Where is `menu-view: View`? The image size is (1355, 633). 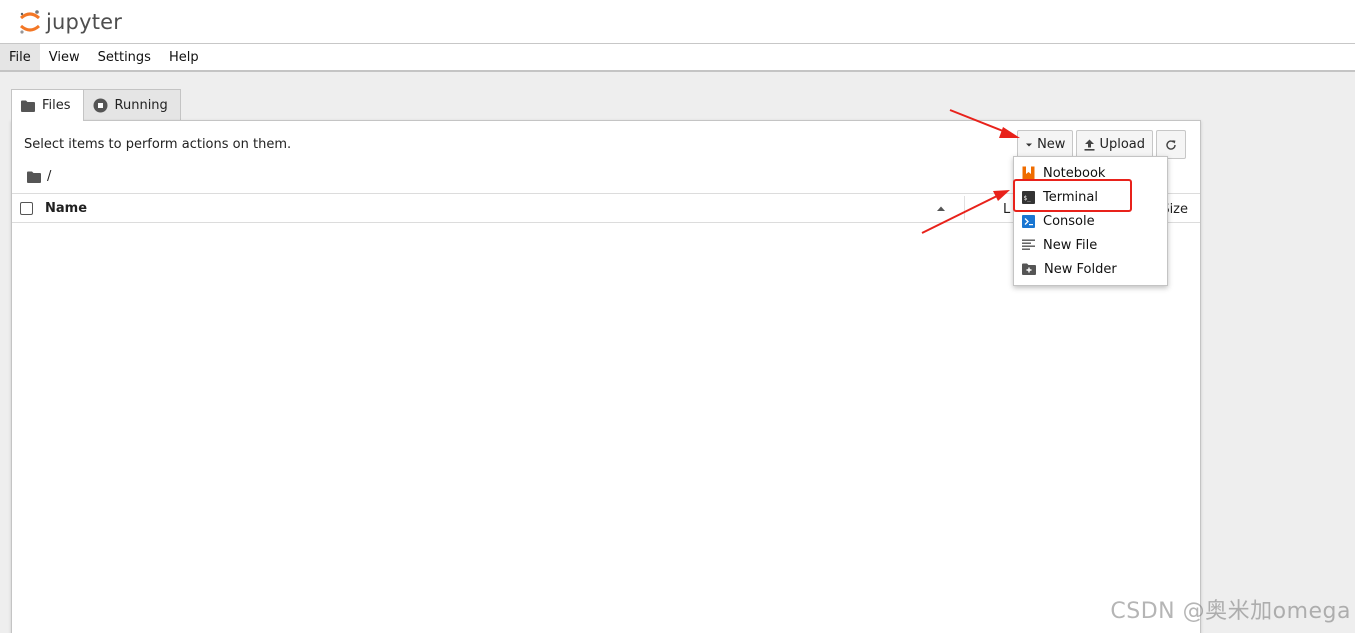 menu-view: View is located at coordinates (64, 57).